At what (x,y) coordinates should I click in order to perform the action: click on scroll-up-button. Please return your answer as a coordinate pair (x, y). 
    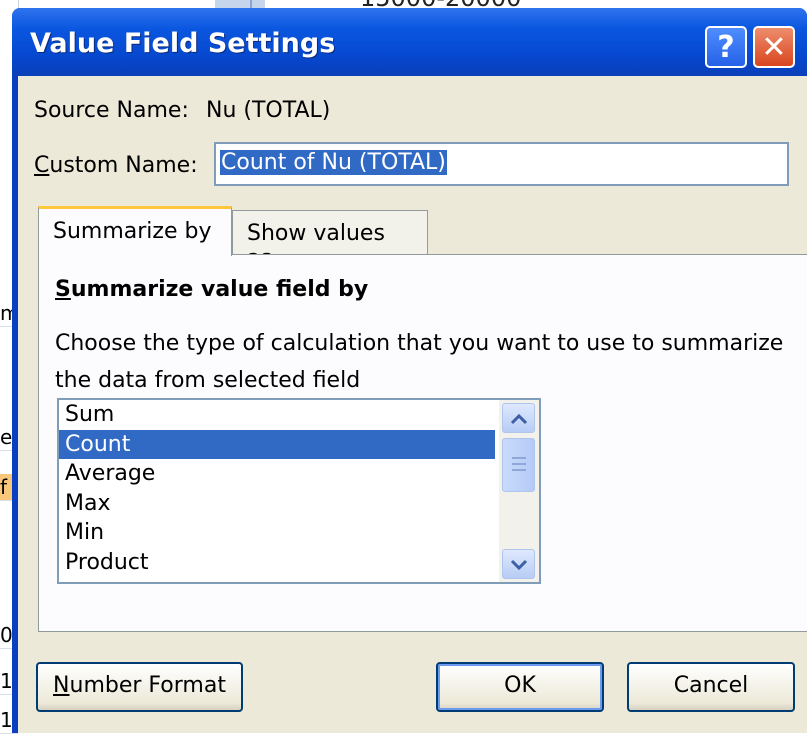
    Looking at the image, I should click on (518, 418).